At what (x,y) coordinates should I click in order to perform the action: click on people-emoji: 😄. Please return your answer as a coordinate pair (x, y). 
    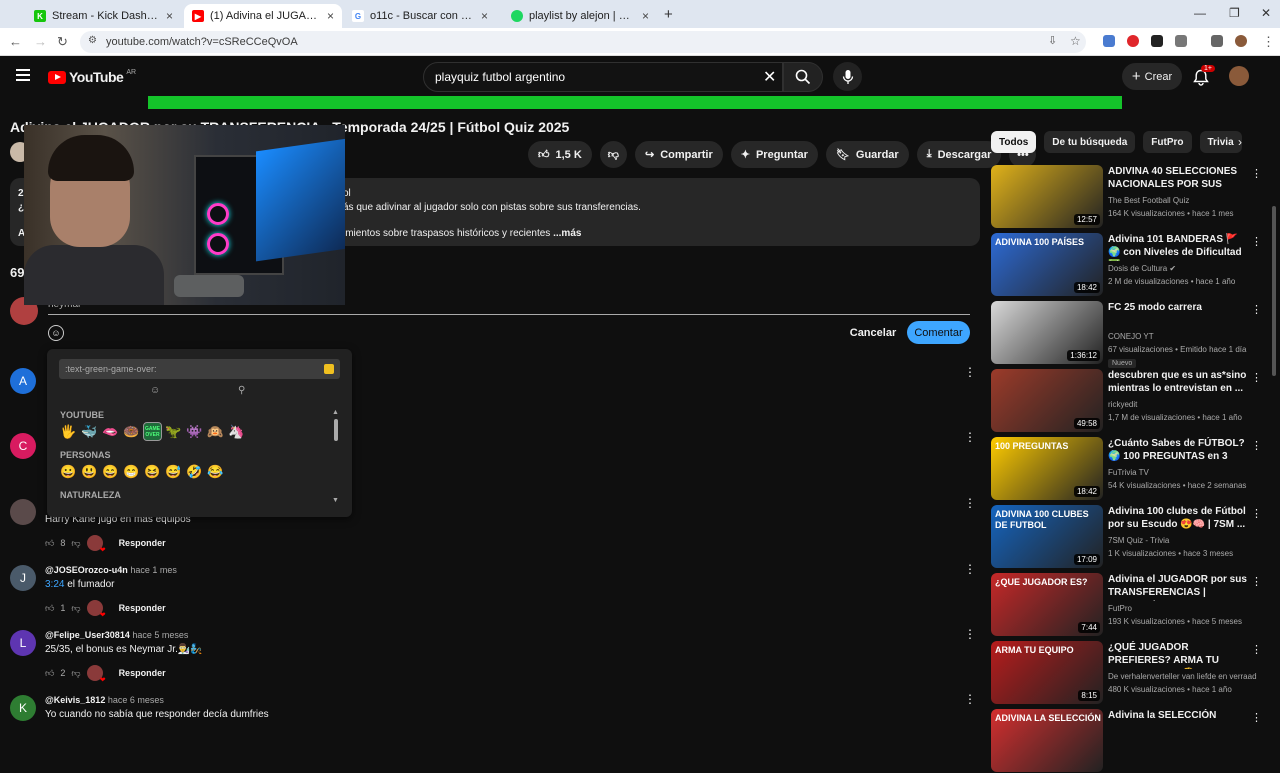
    Looking at the image, I should click on (110, 471).